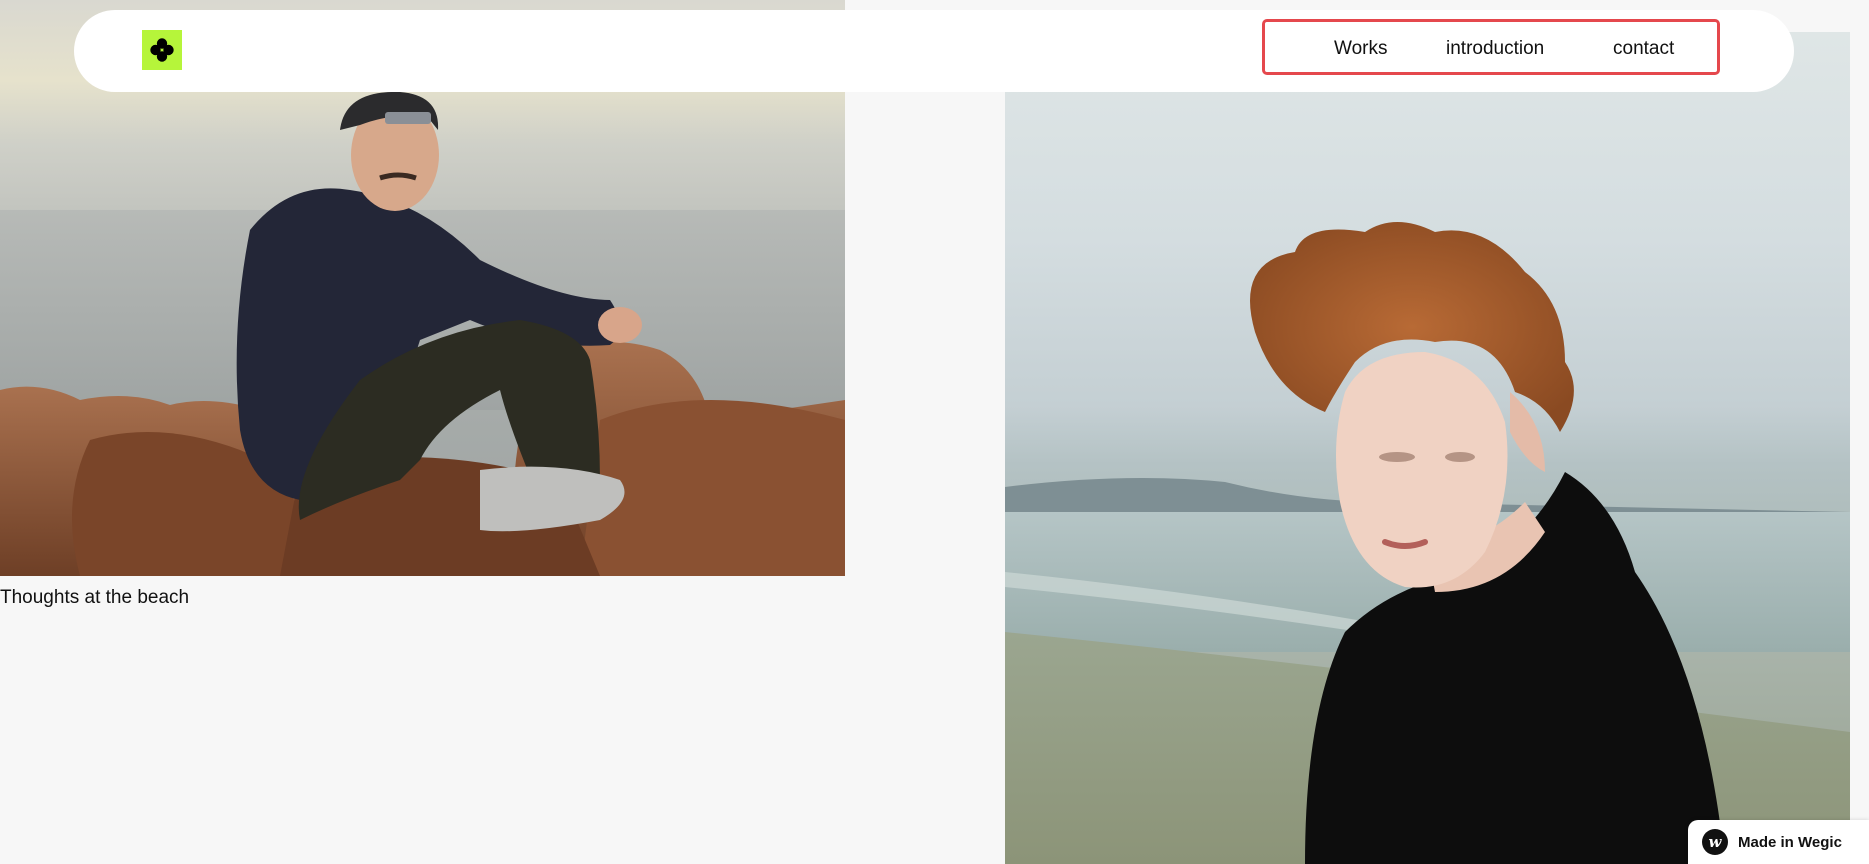  What do you see at coordinates (1643, 49) in the screenshot?
I see `nav-link-contact: contact` at bounding box center [1643, 49].